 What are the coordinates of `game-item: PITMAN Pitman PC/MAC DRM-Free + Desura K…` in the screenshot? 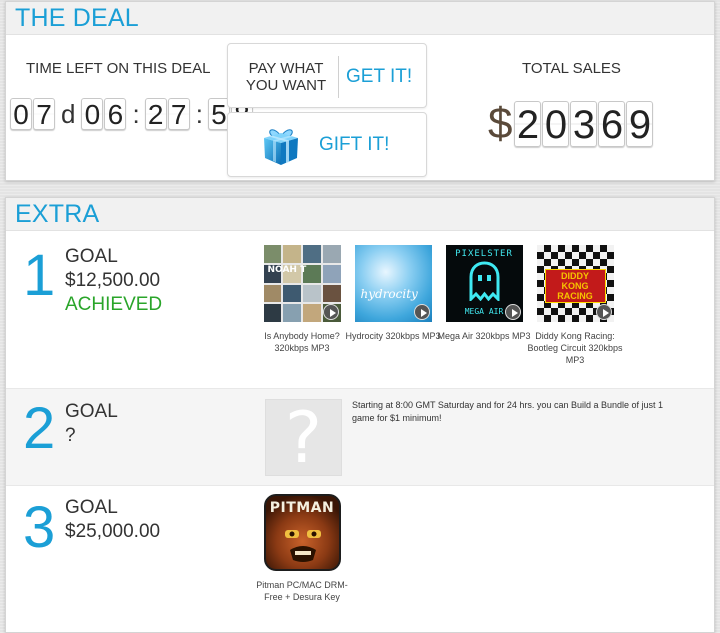 It's located at (302, 548).